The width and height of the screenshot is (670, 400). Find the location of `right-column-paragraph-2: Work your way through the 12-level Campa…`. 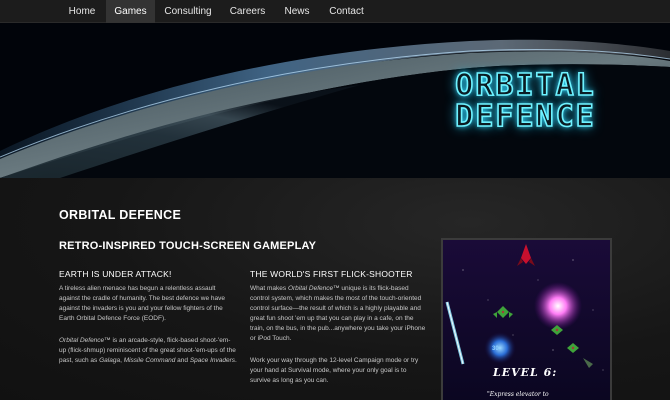

right-column-paragraph-2: Work your way through the 12-level Campa… is located at coordinates (334, 371).